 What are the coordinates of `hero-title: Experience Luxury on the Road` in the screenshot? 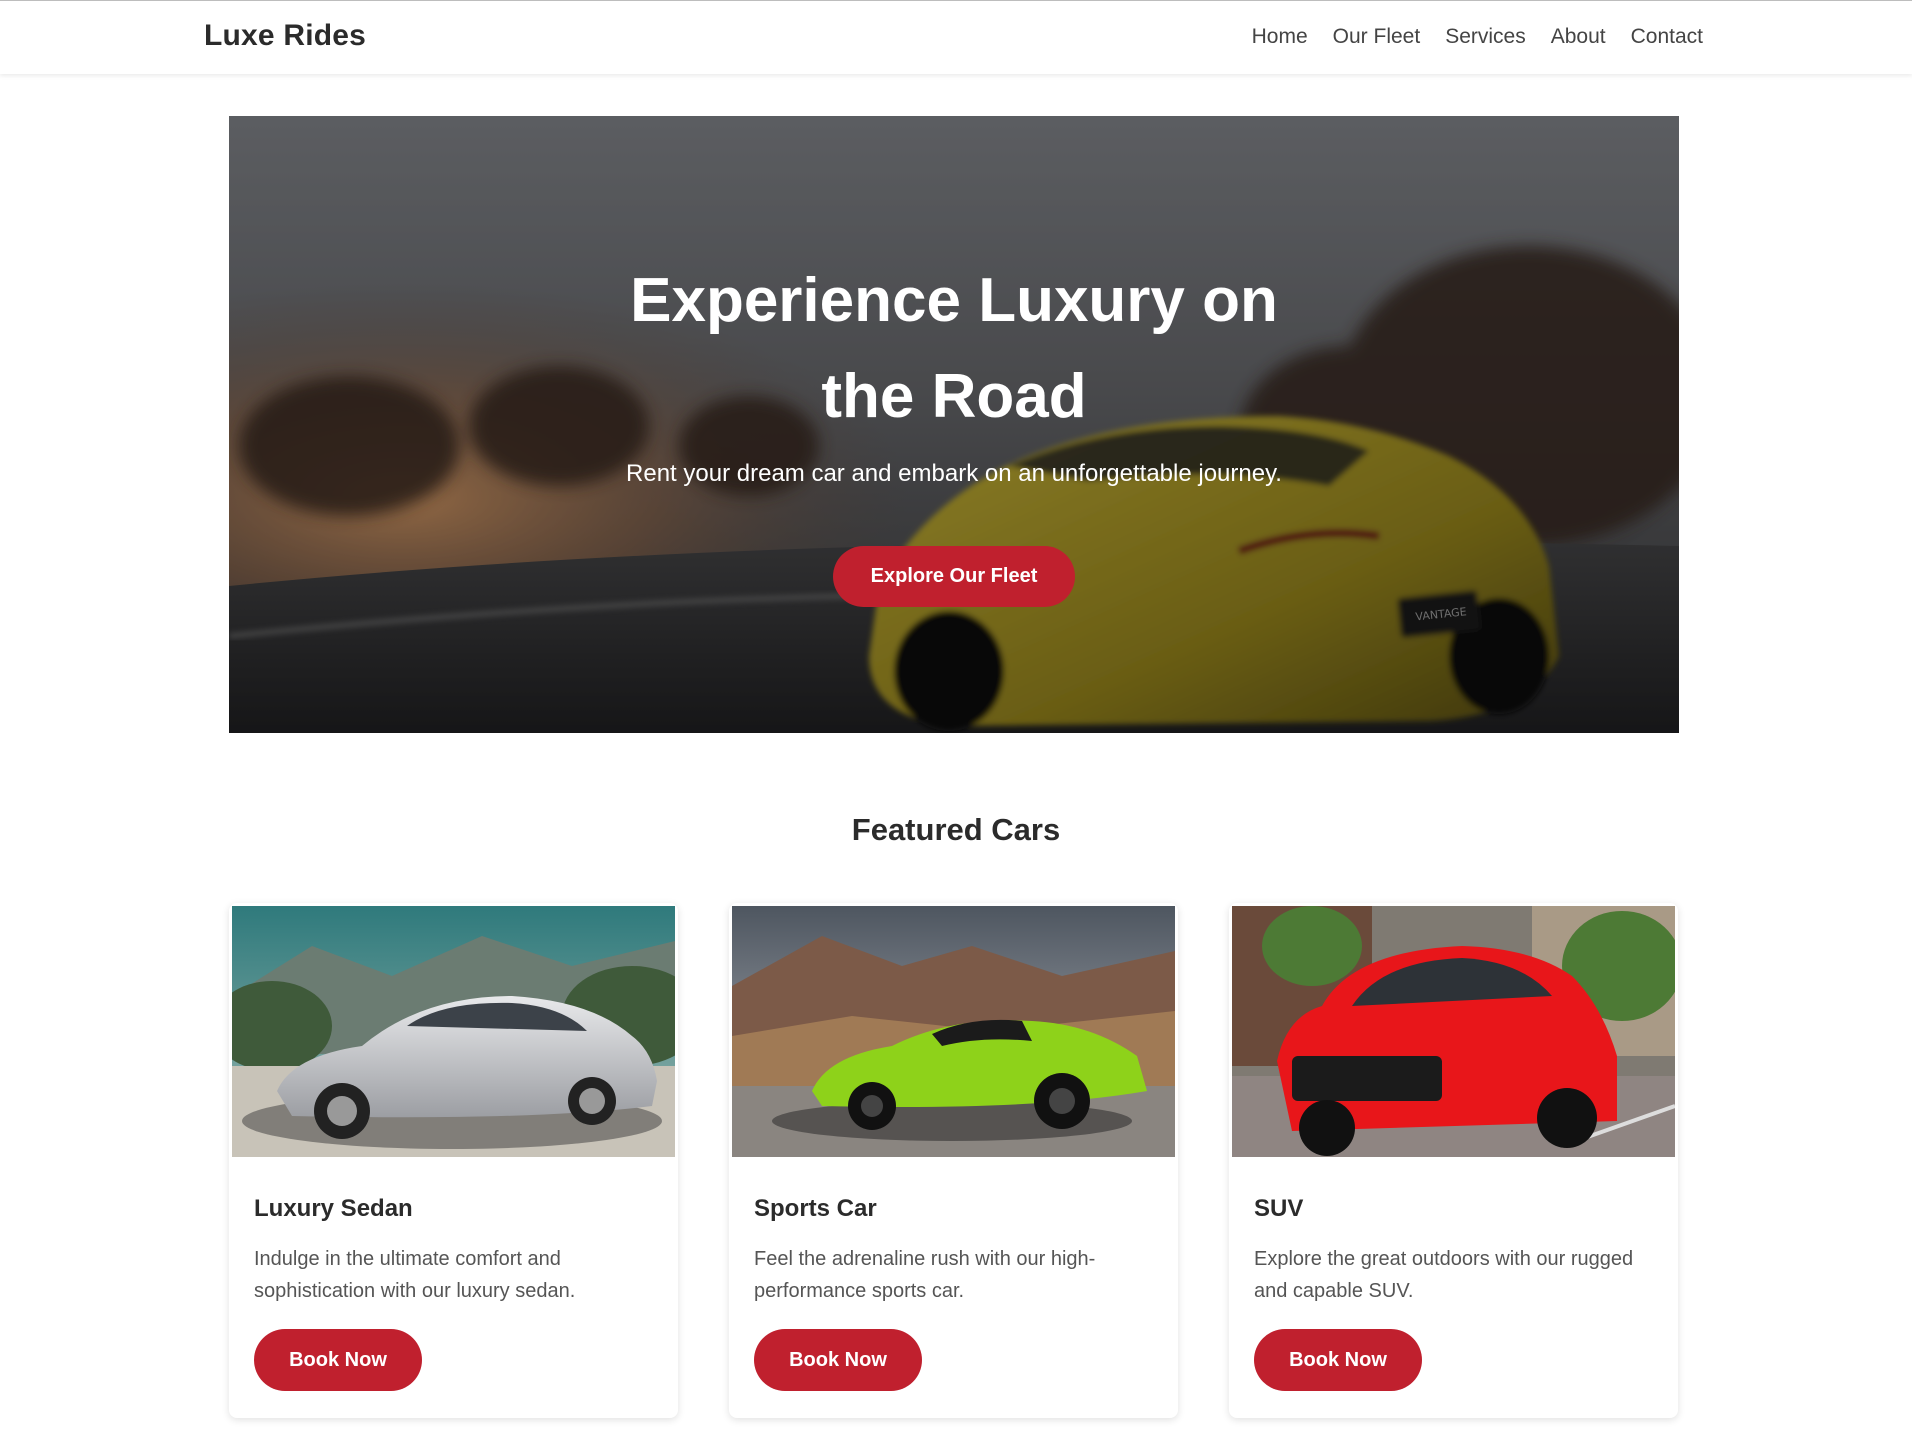 It's located at (954, 348).